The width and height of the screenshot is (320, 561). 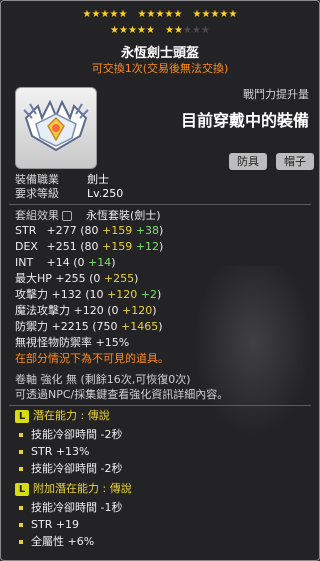 What do you see at coordinates (148, 294) in the screenshot?
I see `stat-bonus: +2` at bounding box center [148, 294].